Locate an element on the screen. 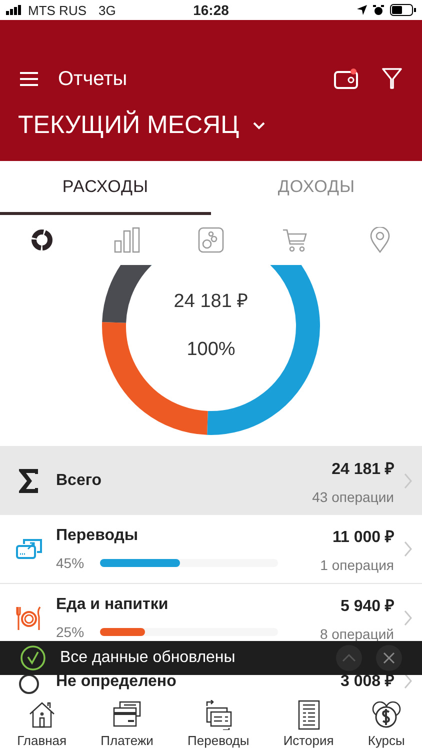 The image size is (422, 750). total-percent: 100% is located at coordinates (211, 350).